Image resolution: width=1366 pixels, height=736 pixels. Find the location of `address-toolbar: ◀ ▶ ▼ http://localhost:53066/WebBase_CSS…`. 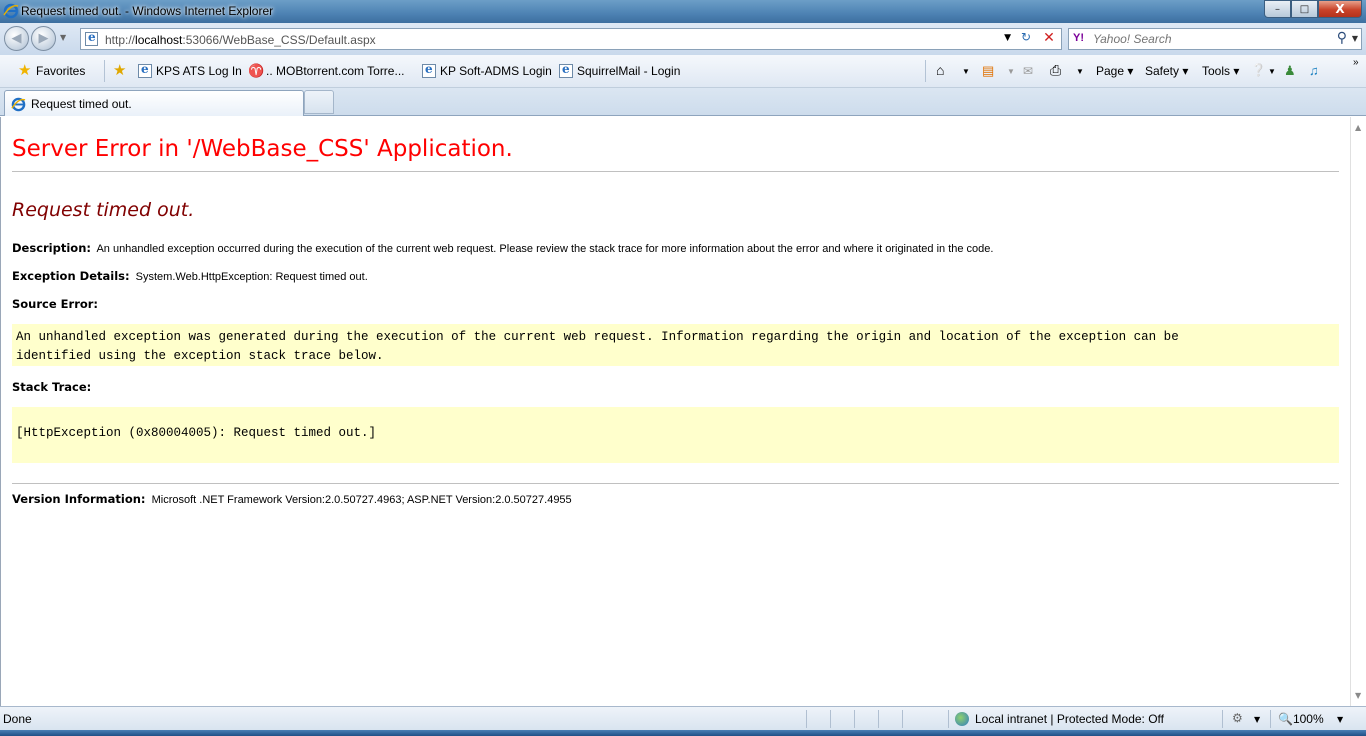

address-toolbar: ◀ ▶ ▼ http://localhost:53066/WebBase_CSS… is located at coordinates (683, 39).